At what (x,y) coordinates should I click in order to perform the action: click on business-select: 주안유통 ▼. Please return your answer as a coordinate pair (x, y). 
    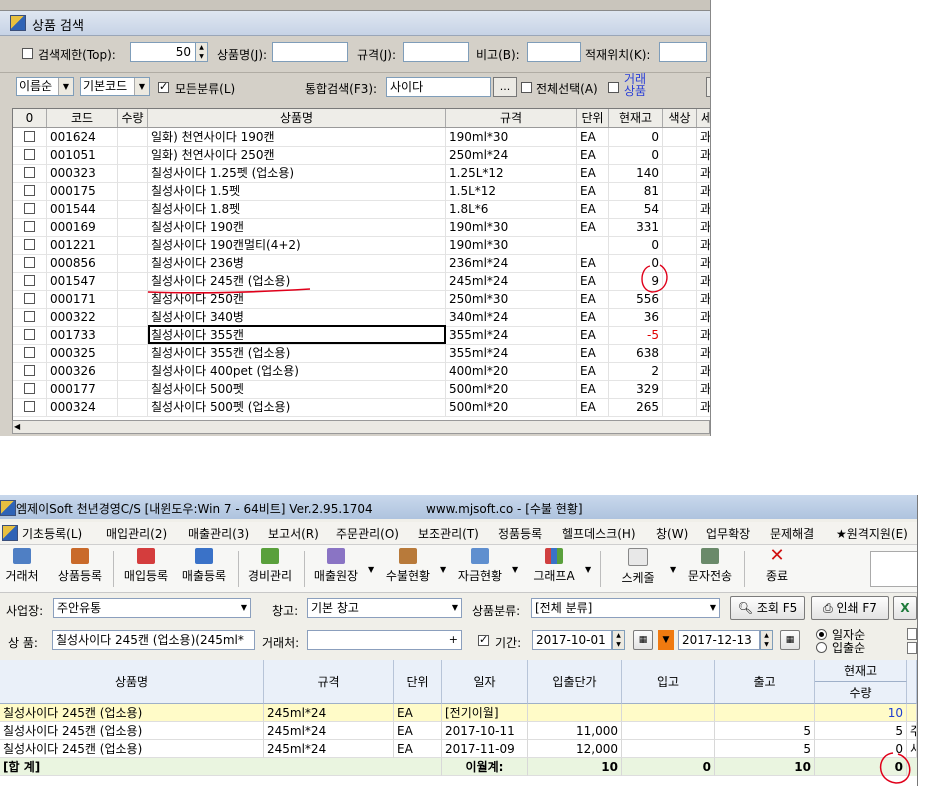
    Looking at the image, I should click on (152, 608).